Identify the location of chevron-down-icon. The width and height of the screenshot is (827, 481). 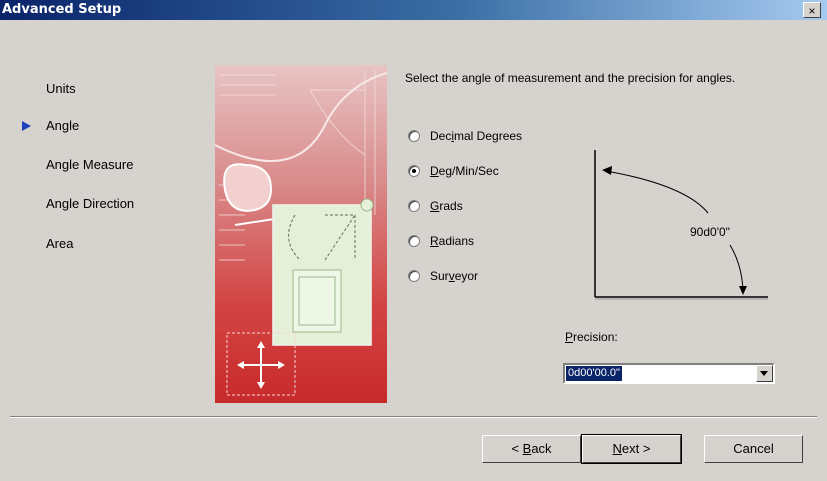
(764, 373).